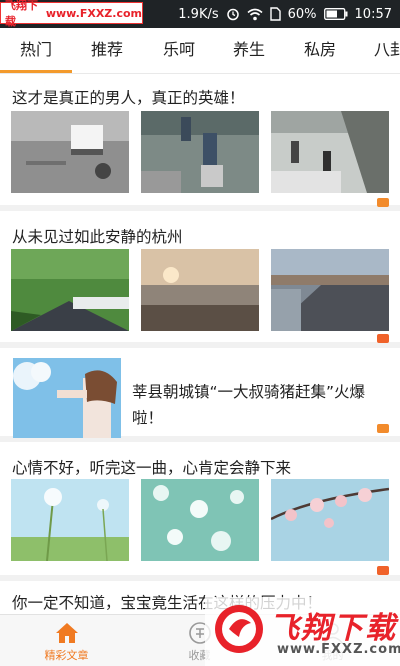 This screenshot has width=400, height=666. I want to click on active-tab-underline, so click(36, 71).